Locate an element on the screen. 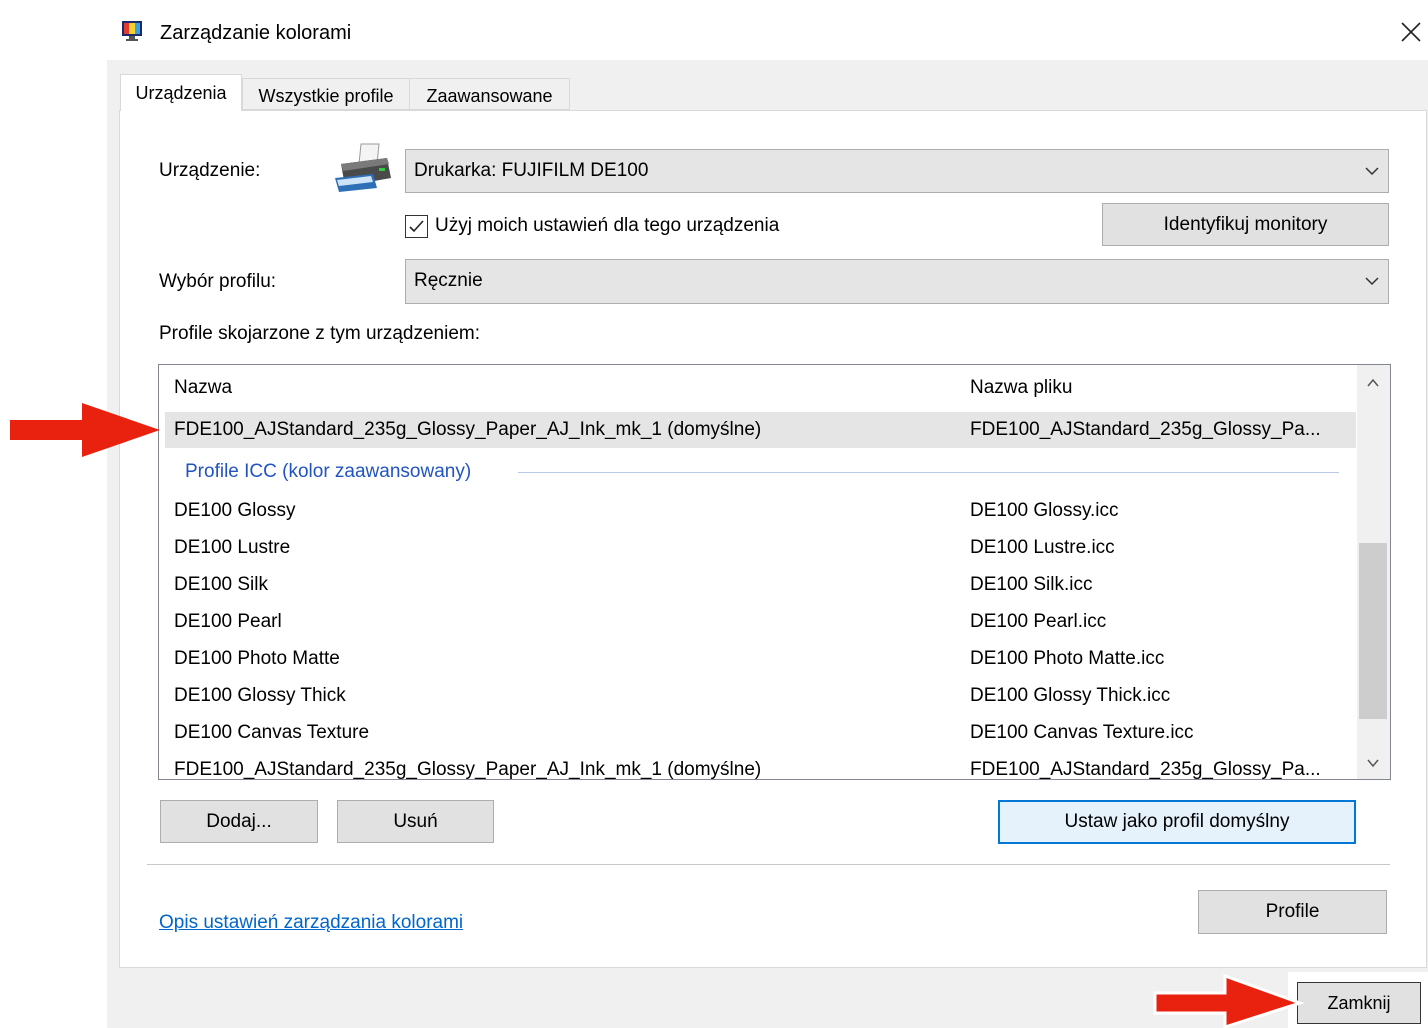 The image size is (1428, 1028). list-row: DE100 Lustre DE100 Lustre.icc is located at coordinates (760, 548).